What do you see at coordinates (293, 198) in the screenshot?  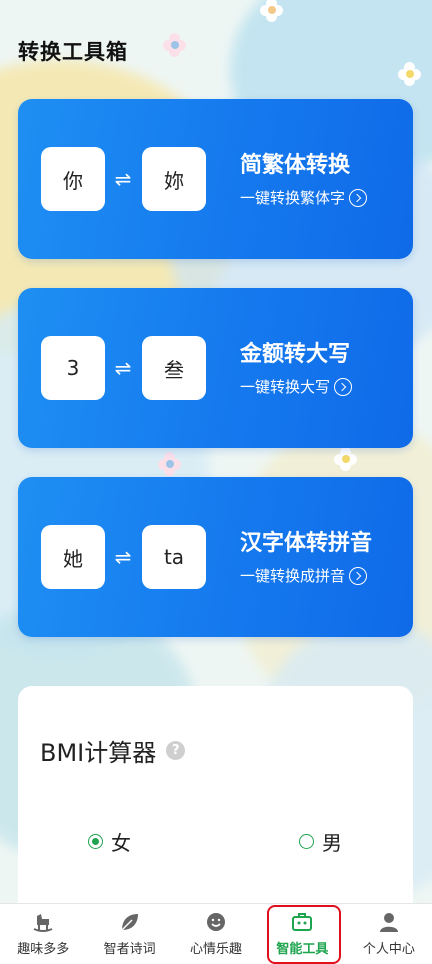 I see `card-subtitle-text: 一键转换繁体字` at bounding box center [293, 198].